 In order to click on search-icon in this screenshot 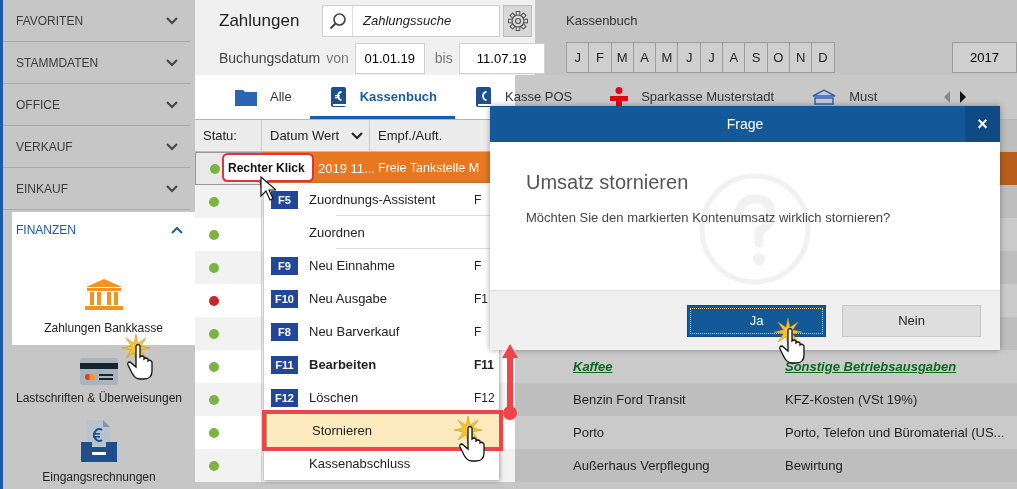, I will do `click(337, 21)`.